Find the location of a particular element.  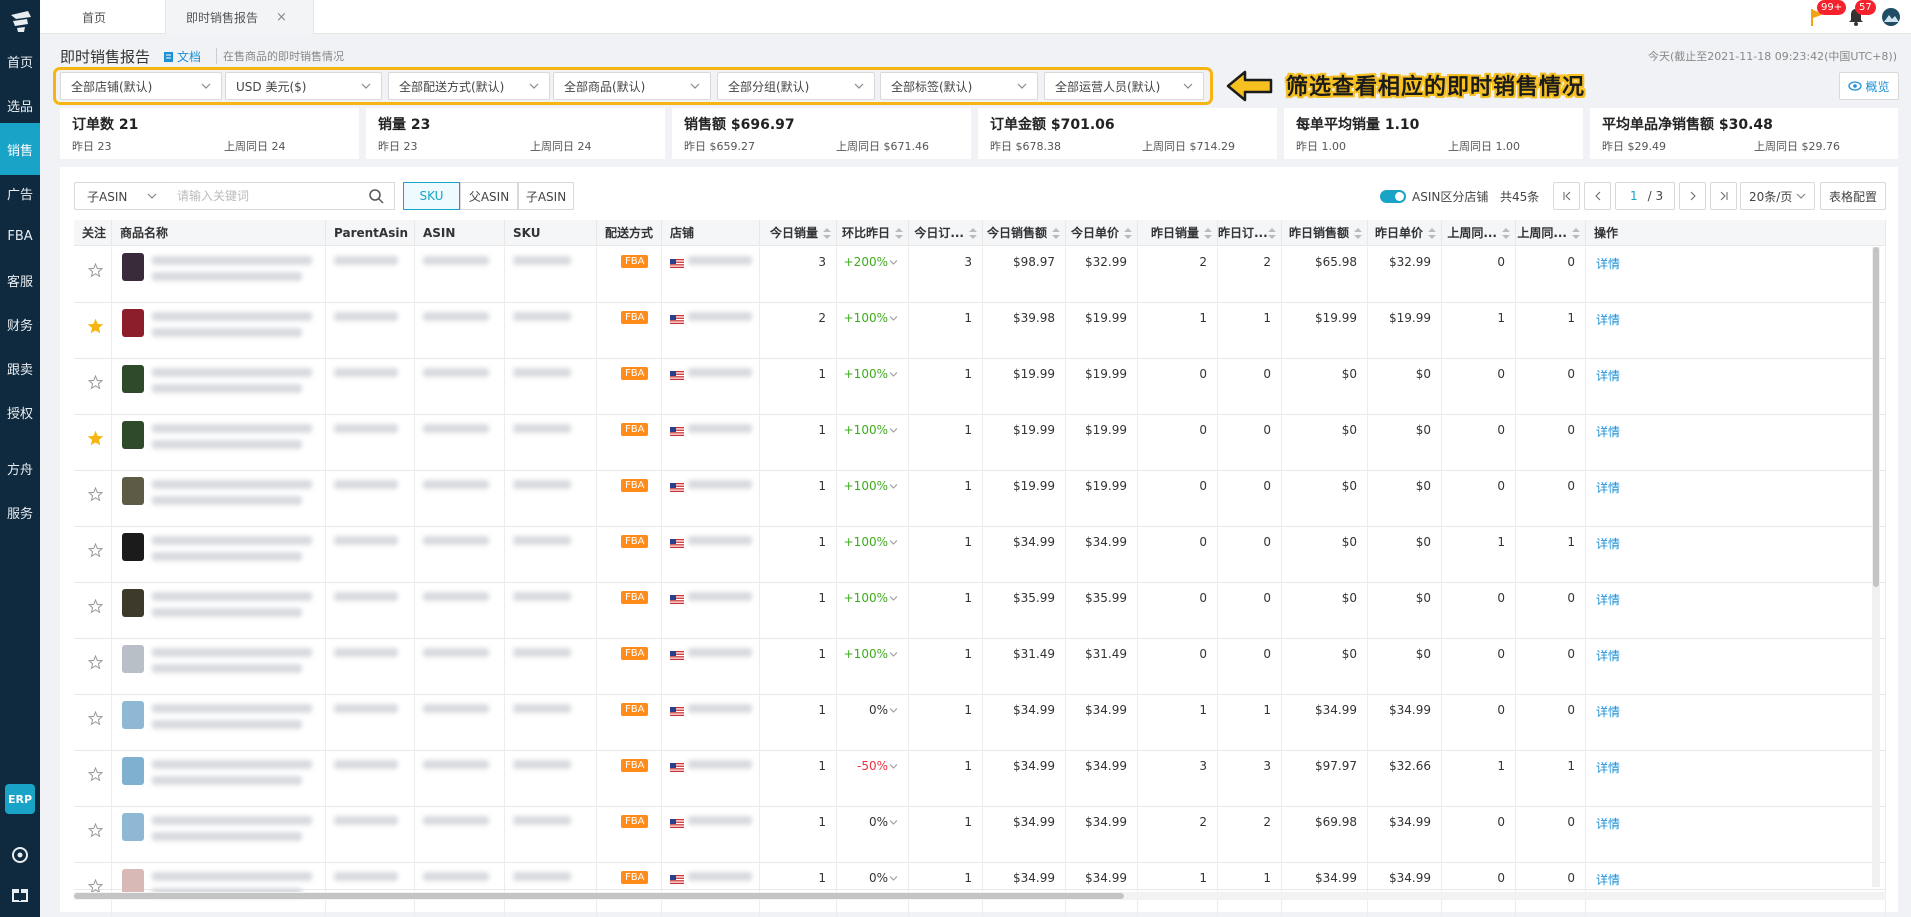

asin-store-toggle is located at coordinates (1393, 196).